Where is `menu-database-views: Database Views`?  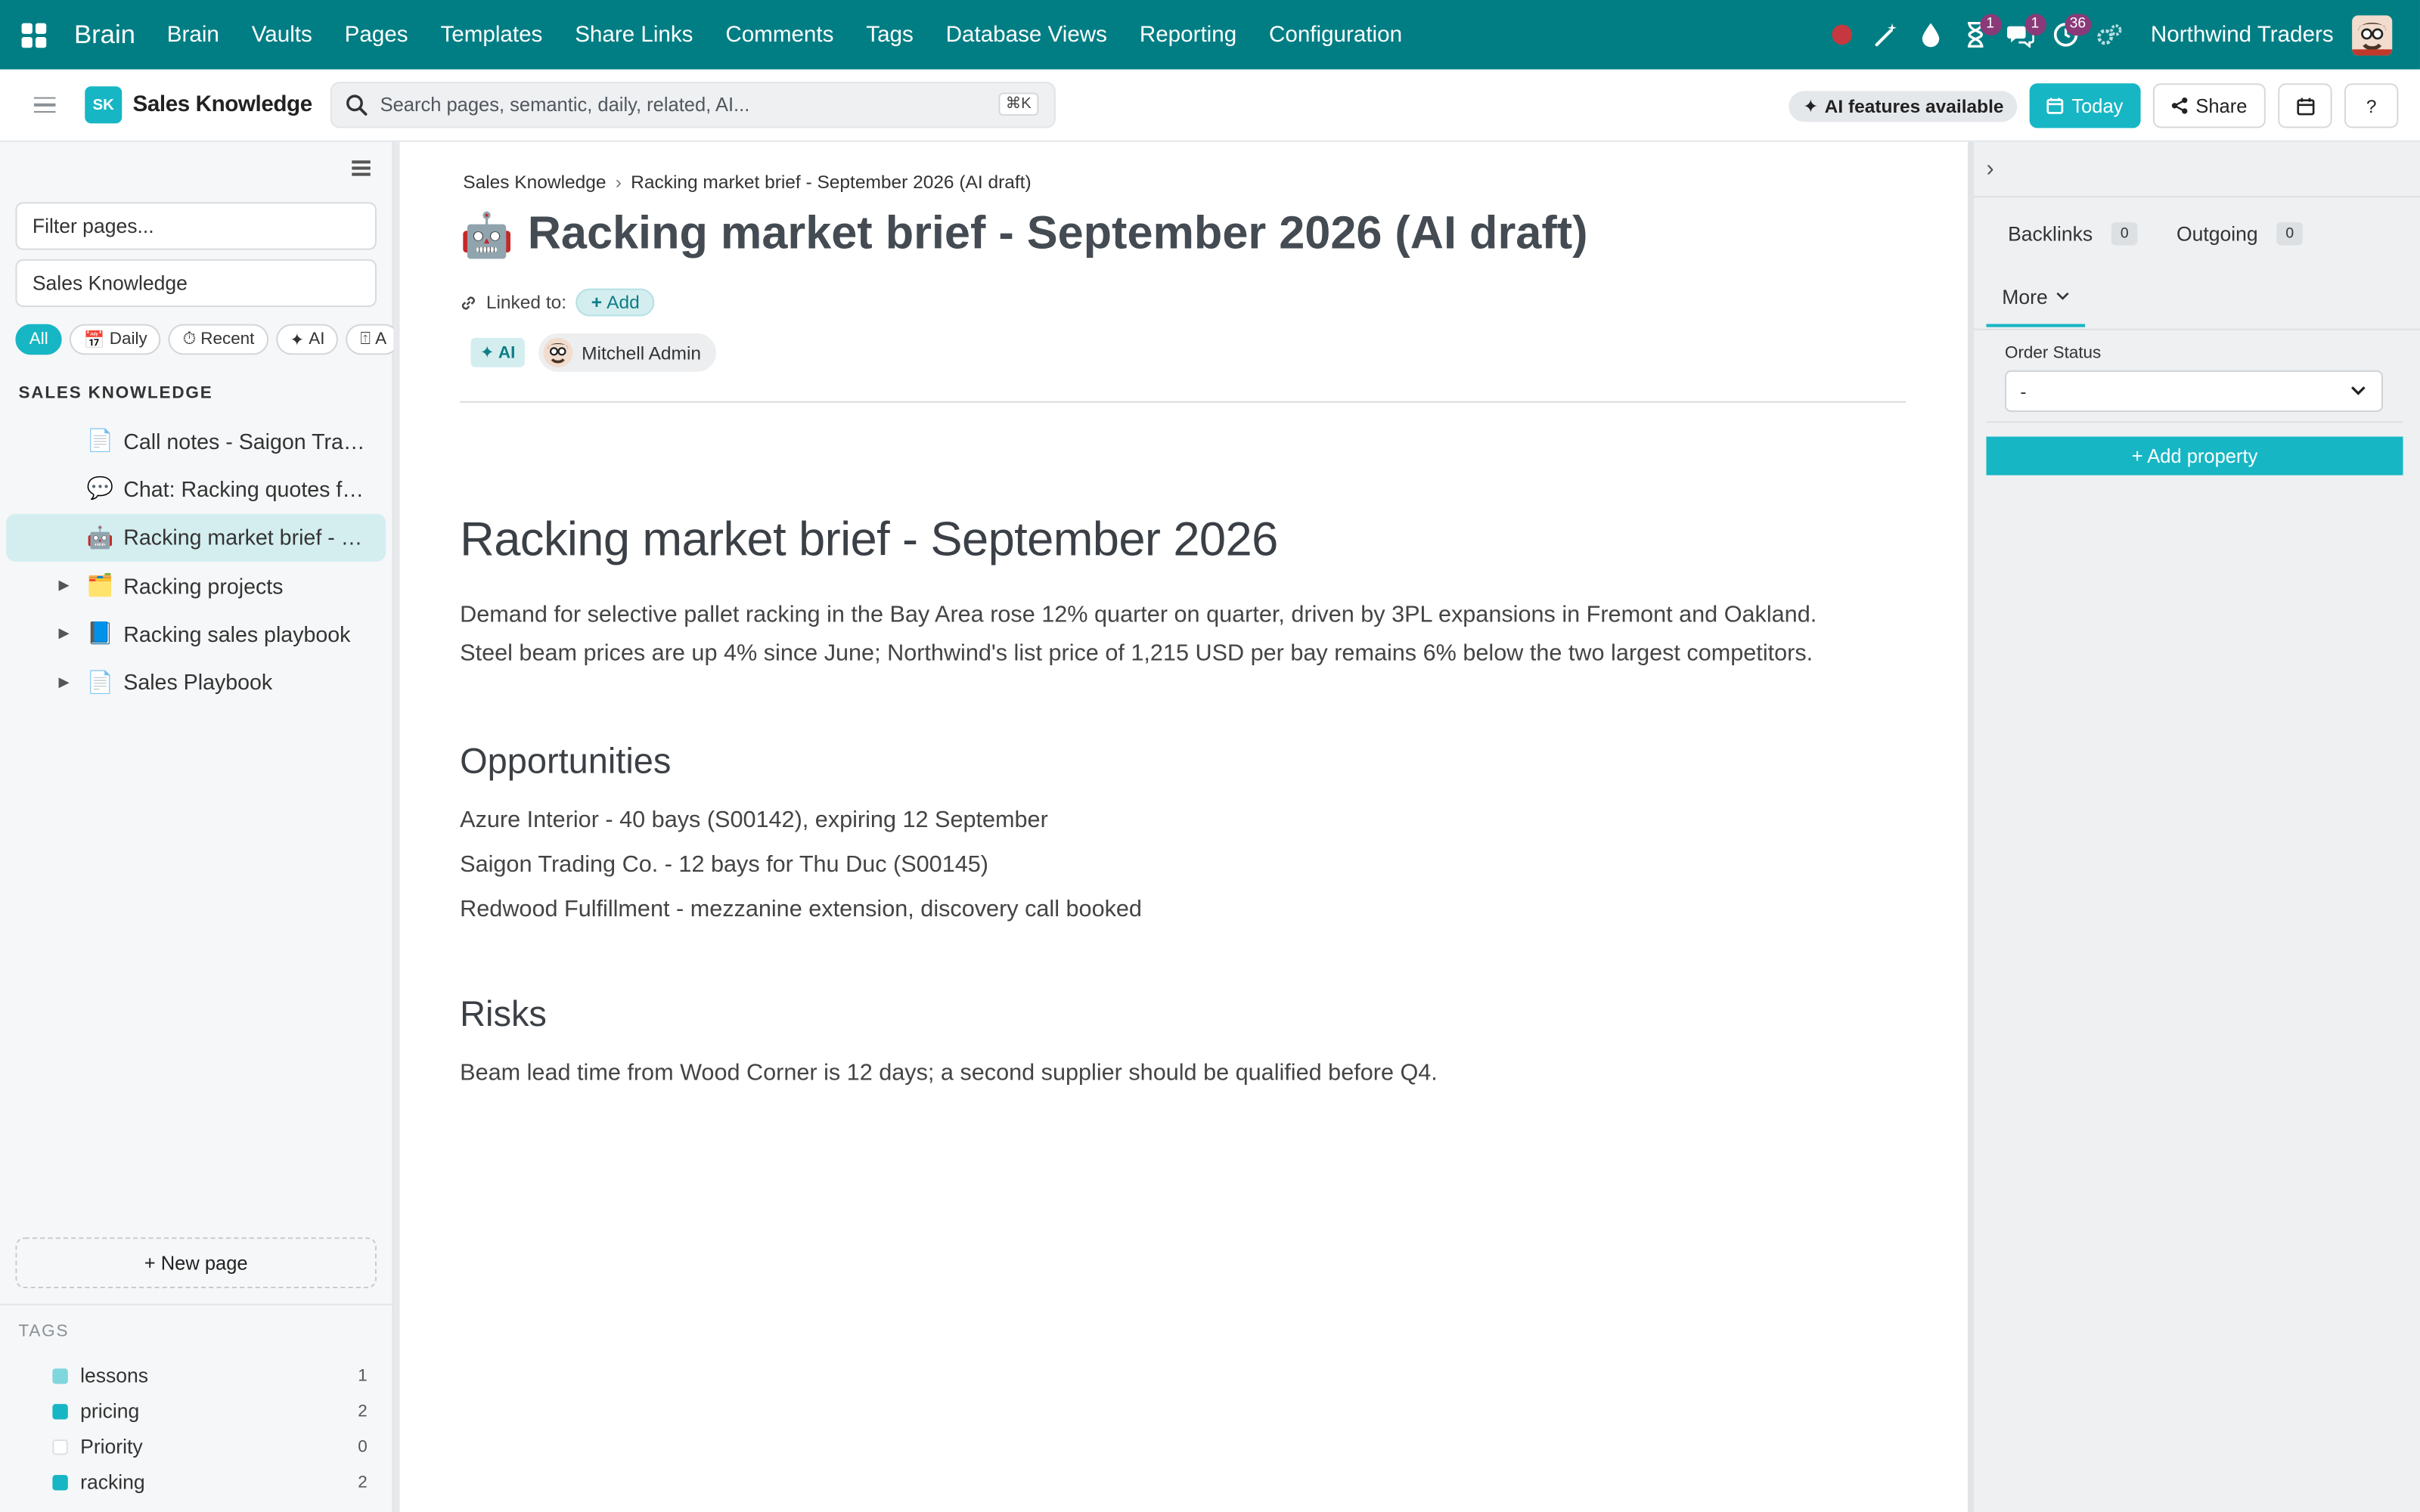 menu-database-views: Database Views is located at coordinates (1026, 36).